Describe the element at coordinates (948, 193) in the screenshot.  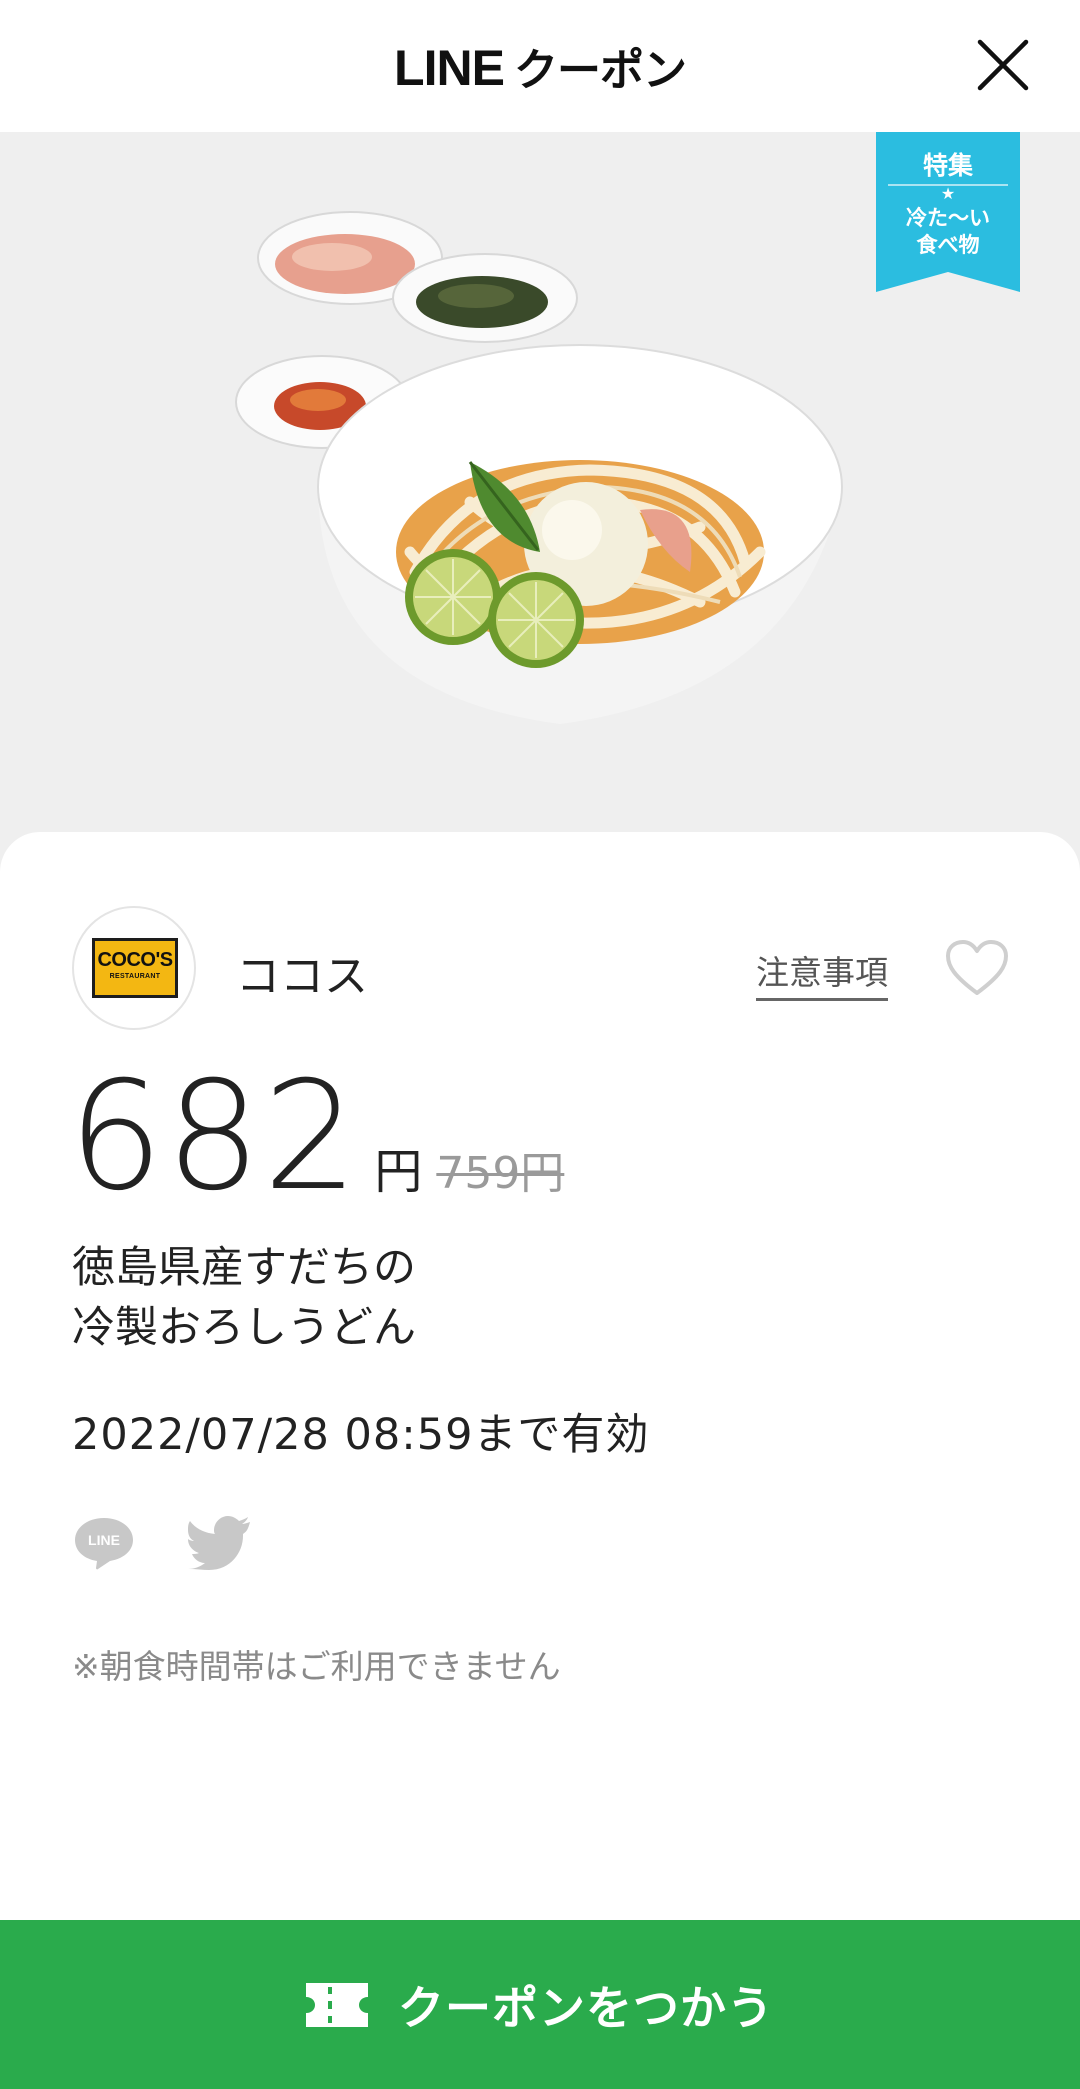
I see `star-icon: ★` at that location.